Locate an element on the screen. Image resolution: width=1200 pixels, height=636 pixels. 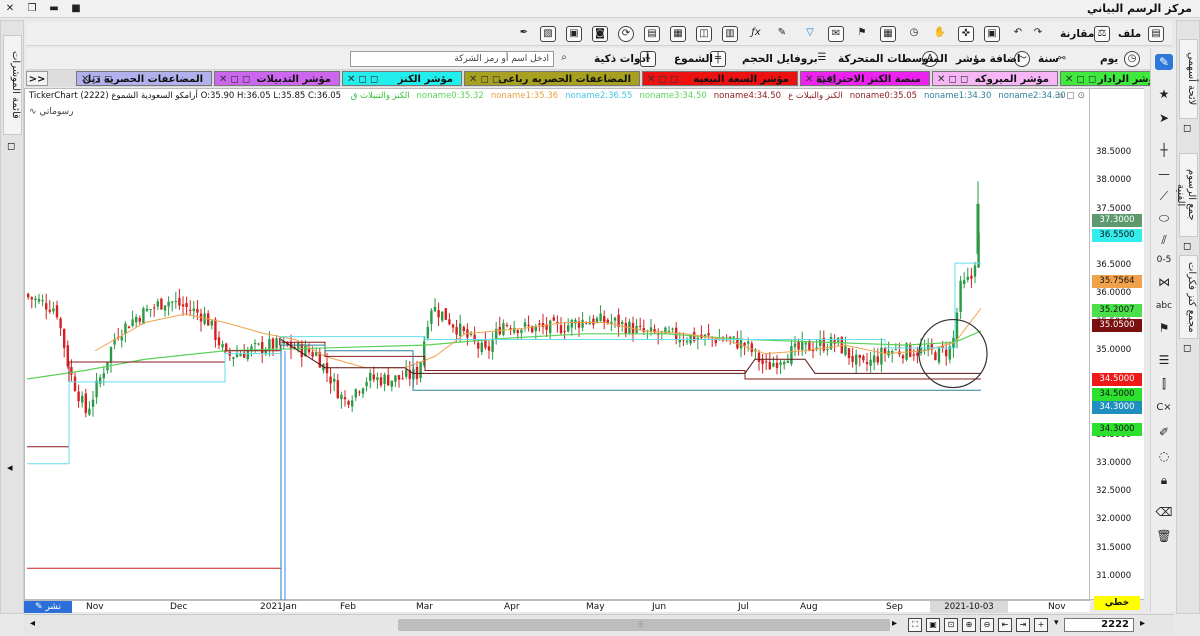
ellipse-icon: ⬭ is located at coordinates (1164, 218).